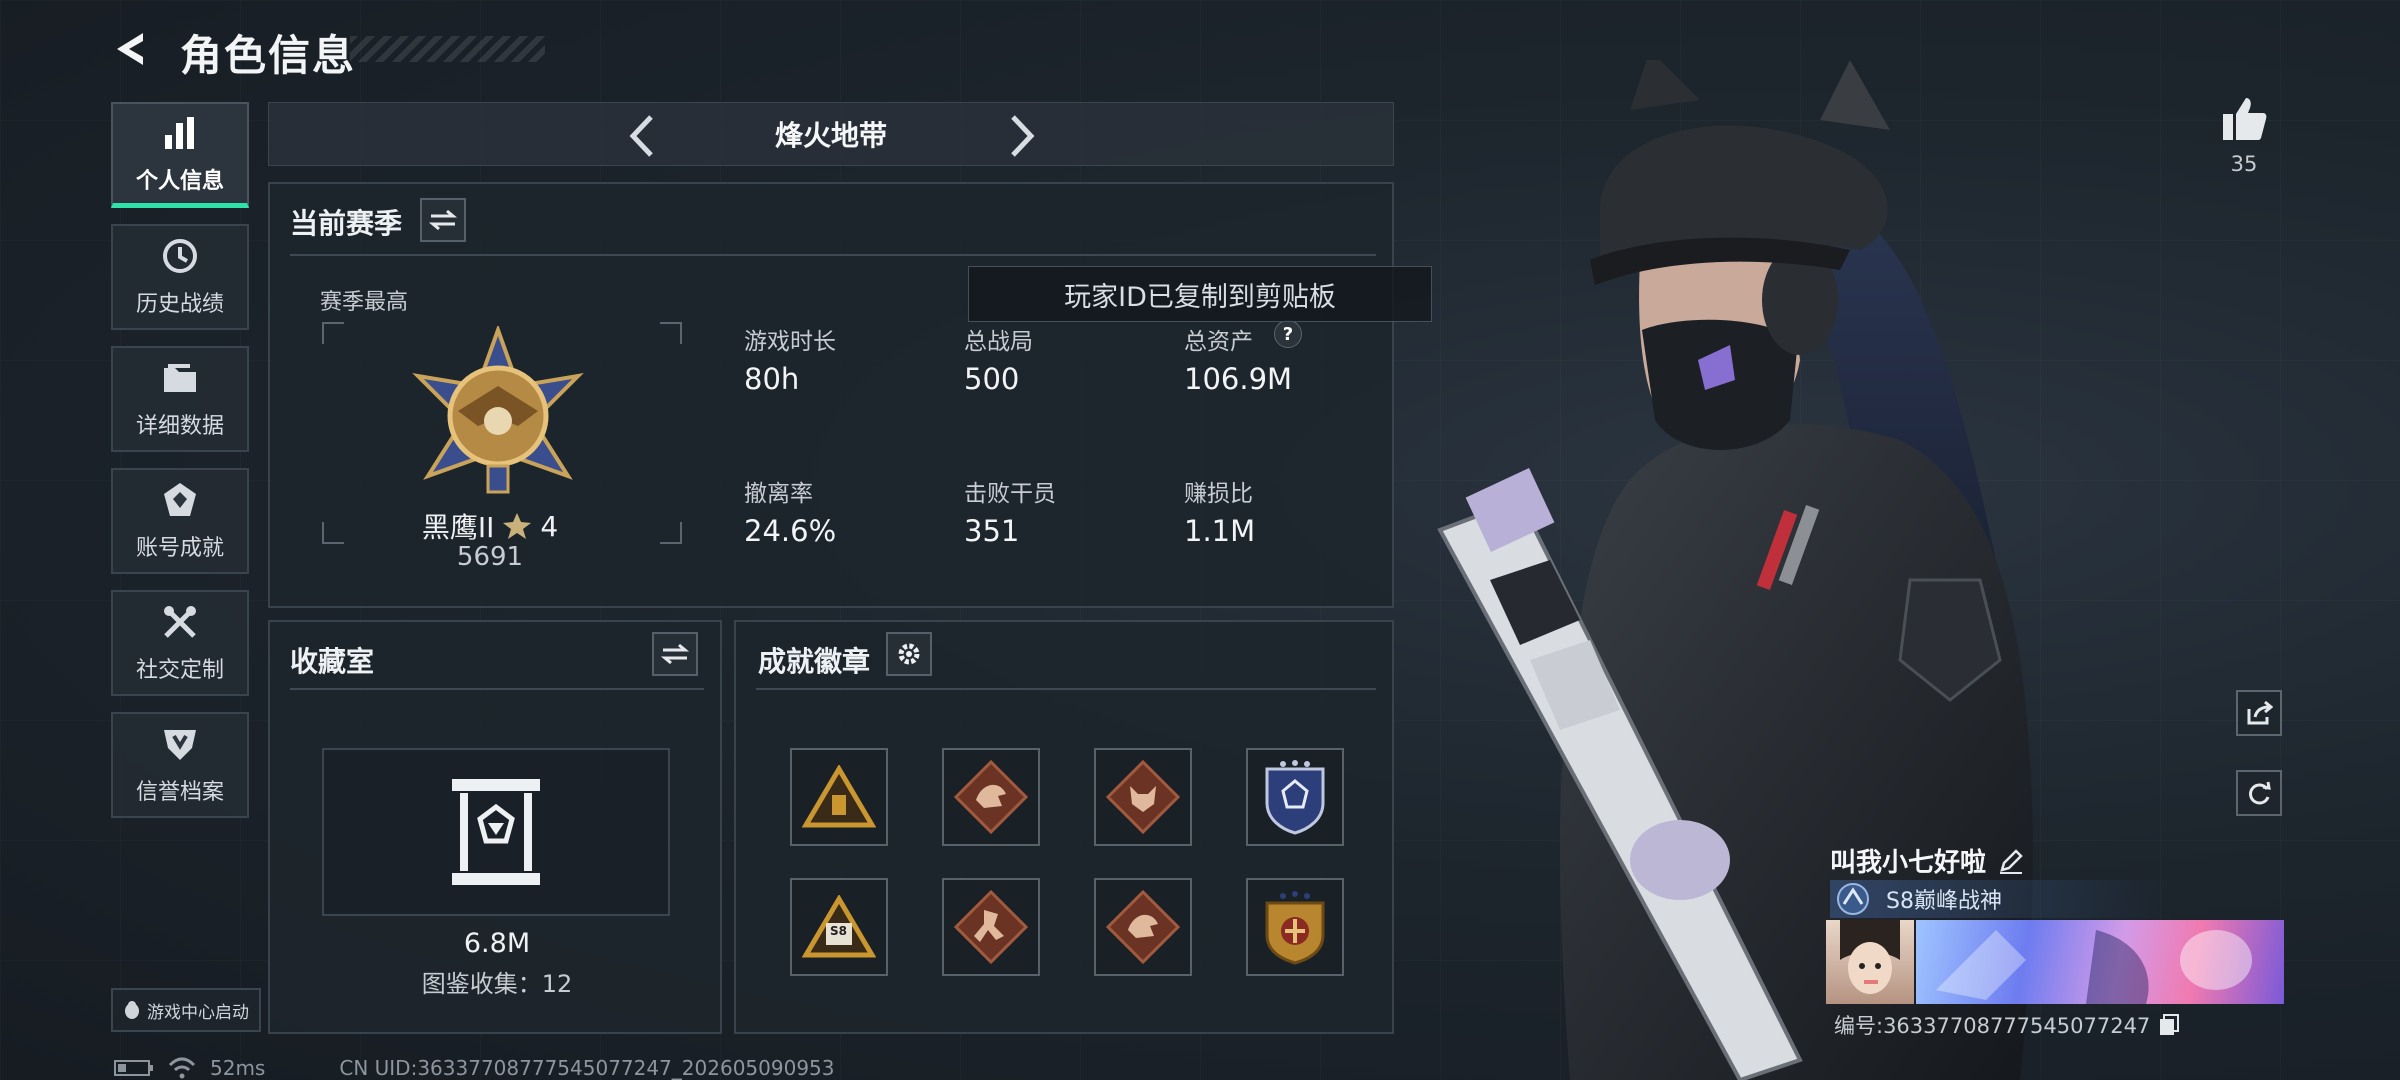  I want to click on swap-icon, so click(443, 220).